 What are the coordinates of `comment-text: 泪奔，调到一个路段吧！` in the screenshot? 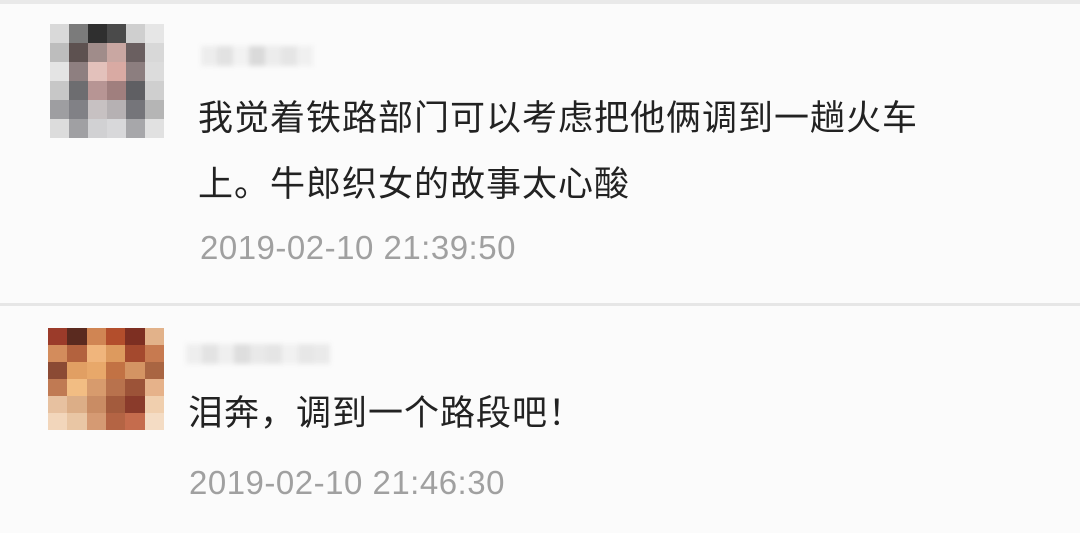 It's located at (386, 414).